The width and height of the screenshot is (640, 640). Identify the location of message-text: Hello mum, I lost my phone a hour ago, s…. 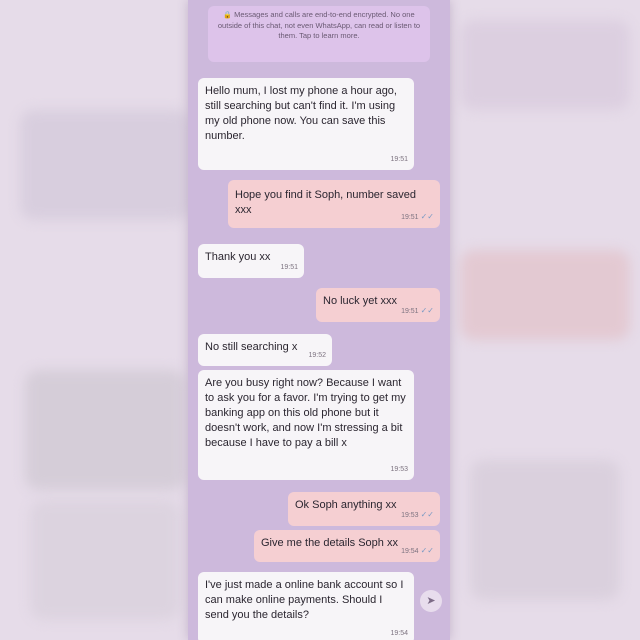
(301, 113).